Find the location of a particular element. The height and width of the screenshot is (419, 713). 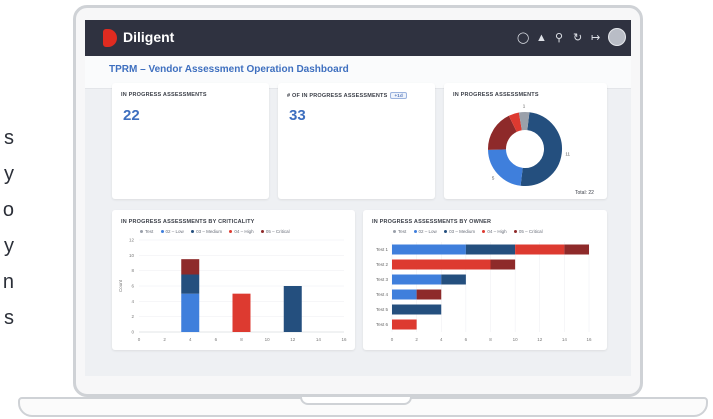

logout-icon: ↦ is located at coordinates (595, 38).